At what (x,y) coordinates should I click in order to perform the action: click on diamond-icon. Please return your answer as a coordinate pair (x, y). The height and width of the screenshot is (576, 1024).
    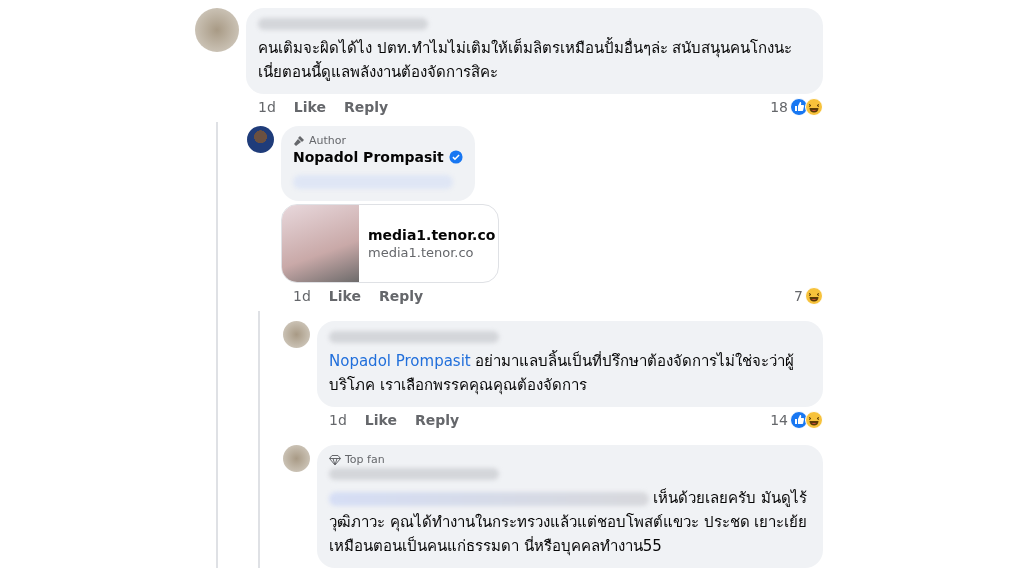
    Looking at the image, I should click on (335, 459).